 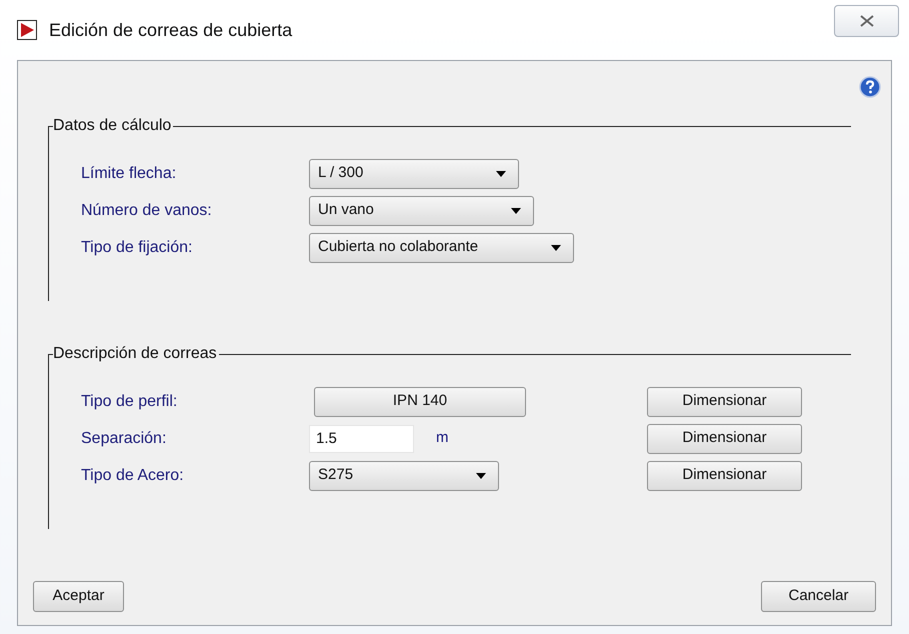 What do you see at coordinates (132, 476) in the screenshot?
I see `field-label: Tipo de Acero:` at bounding box center [132, 476].